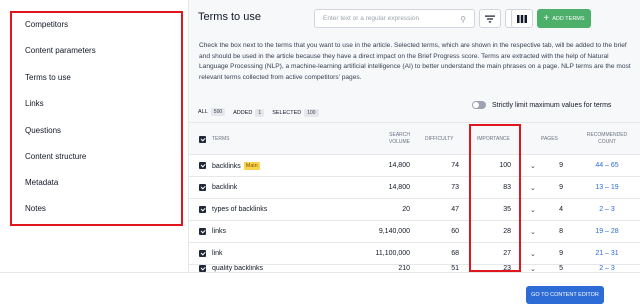 The width and height of the screenshot is (640, 307). I want to click on search-volume-cell: 11,100,000, so click(392, 253).